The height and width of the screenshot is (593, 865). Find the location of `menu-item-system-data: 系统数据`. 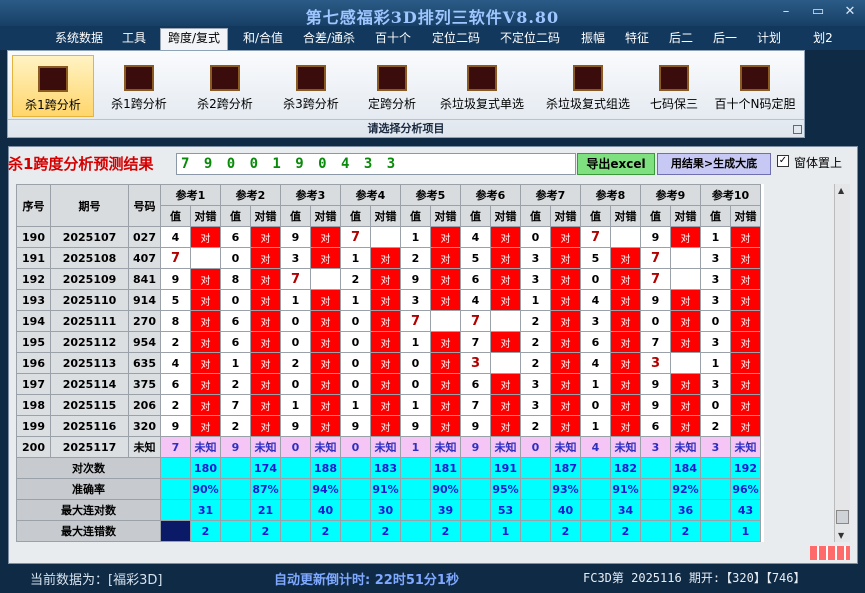

menu-item-system-data: 系统数据 is located at coordinates (79, 39).